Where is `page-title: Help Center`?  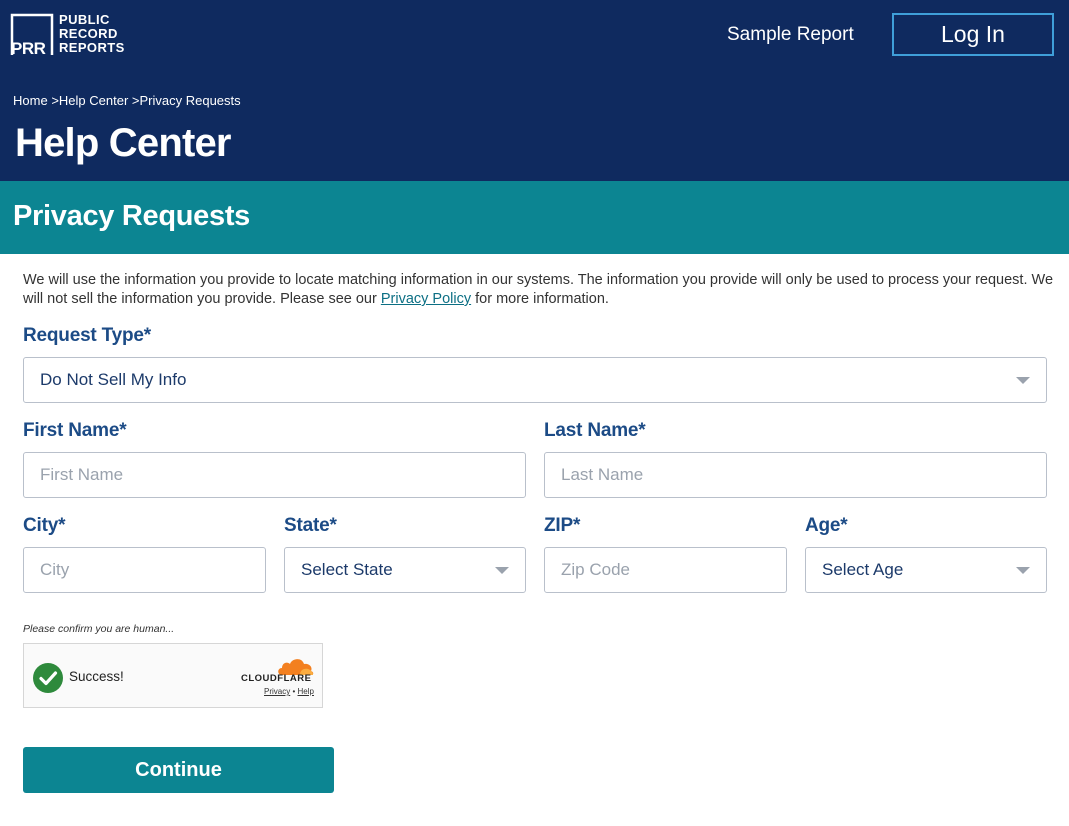 page-title: Help Center is located at coordinates (123, 143).